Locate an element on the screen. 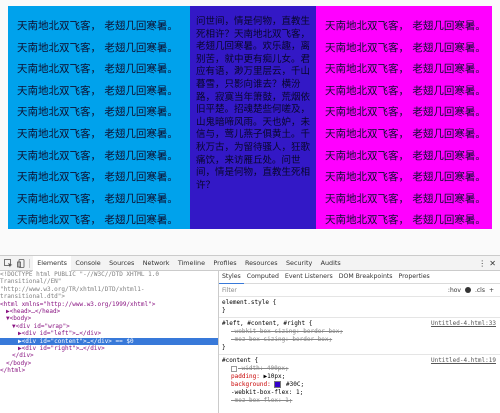 Image resolution: width=500 pixels, height=413 pixels. dom-doctype-line: "http://www.w3.org/TR/xhtml1/DTD/xhtml1- is located at coordinates (109, 289).